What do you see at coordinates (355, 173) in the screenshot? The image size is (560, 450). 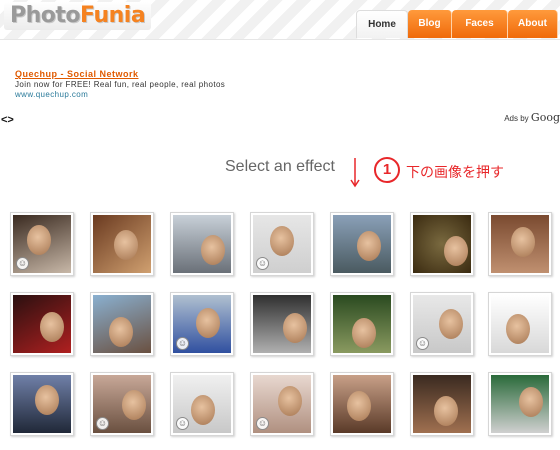 I see `down-arrow-icon` at bounding box center [355, 173].